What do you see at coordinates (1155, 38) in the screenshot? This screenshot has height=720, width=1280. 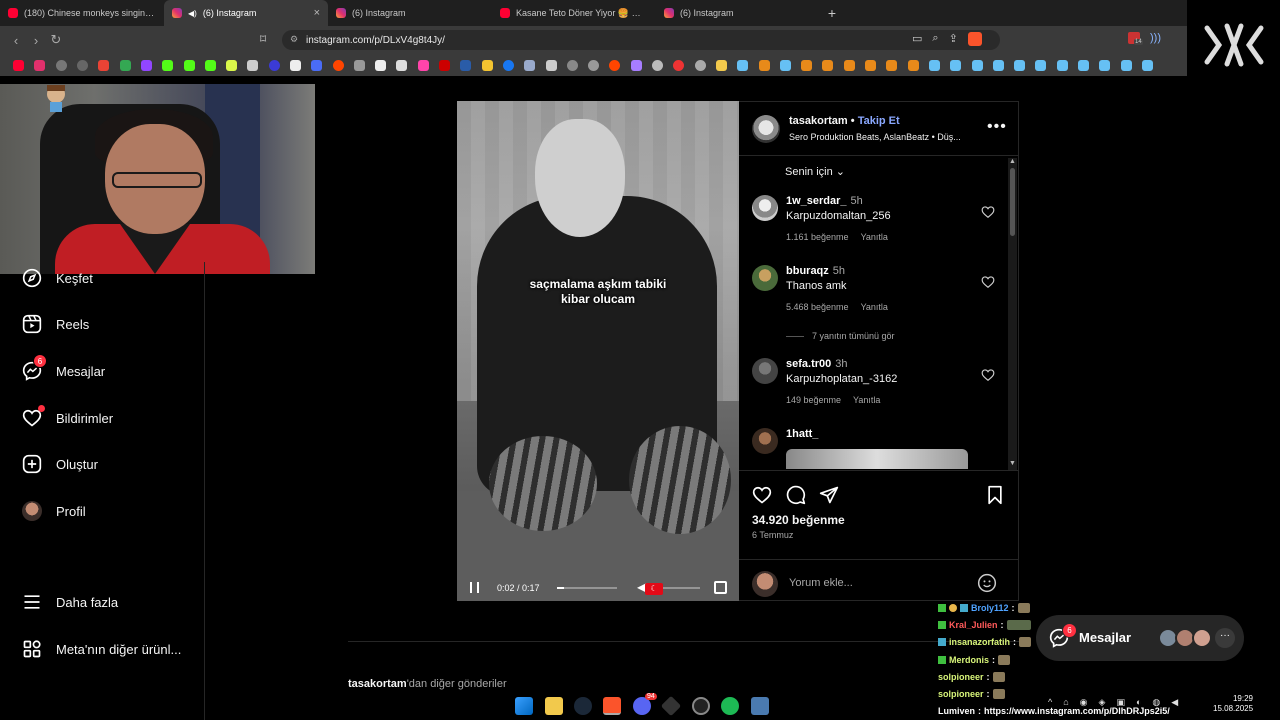 I see `wifi-icon: )))` at bounding box center [1155, 38].